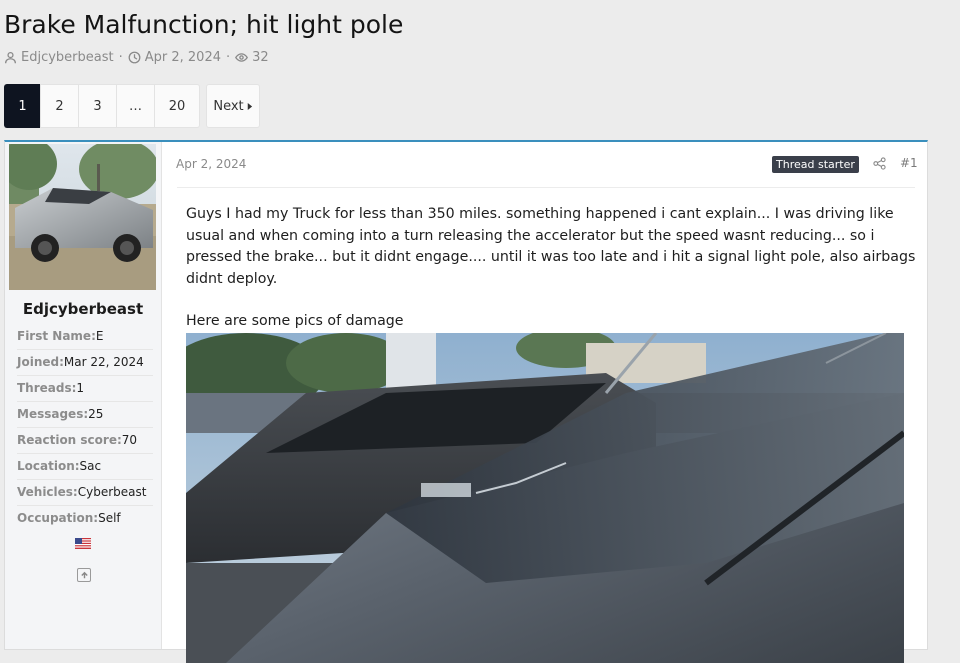 This screenshot has width=960, height=663. I want to click on page-3-button: 3, so click(97, 106).